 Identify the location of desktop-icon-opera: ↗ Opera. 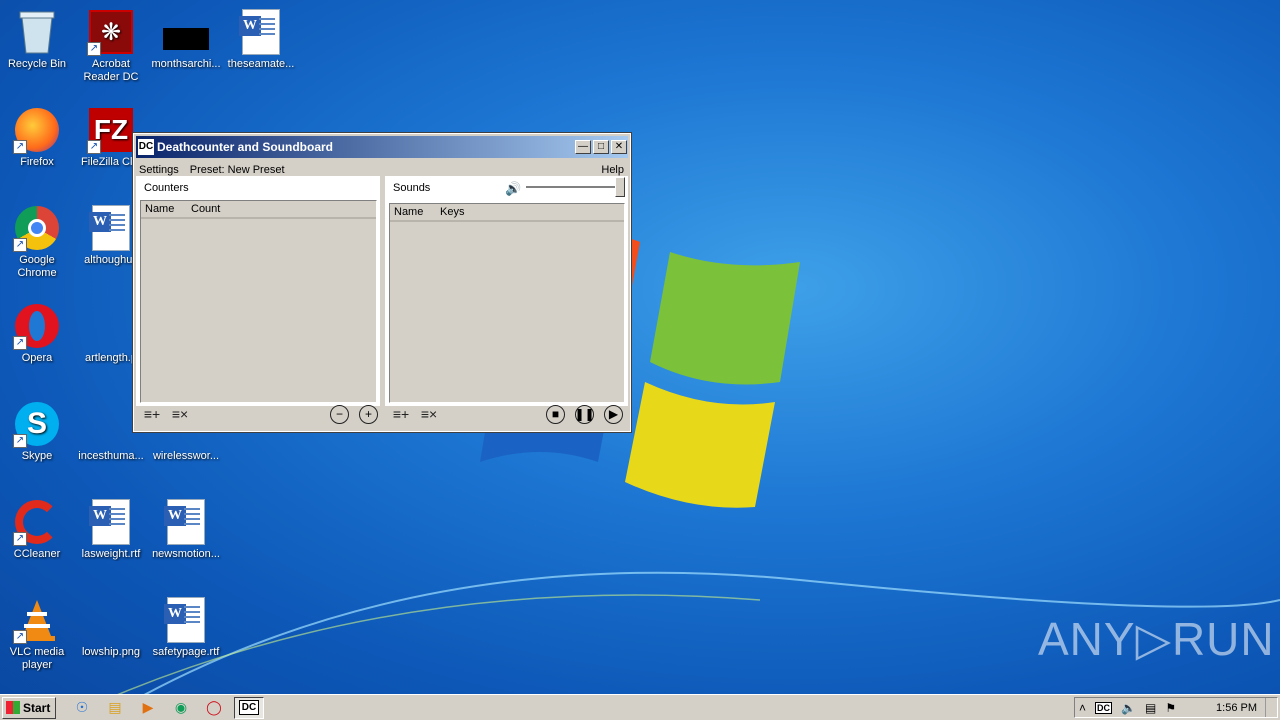
(37, 333).